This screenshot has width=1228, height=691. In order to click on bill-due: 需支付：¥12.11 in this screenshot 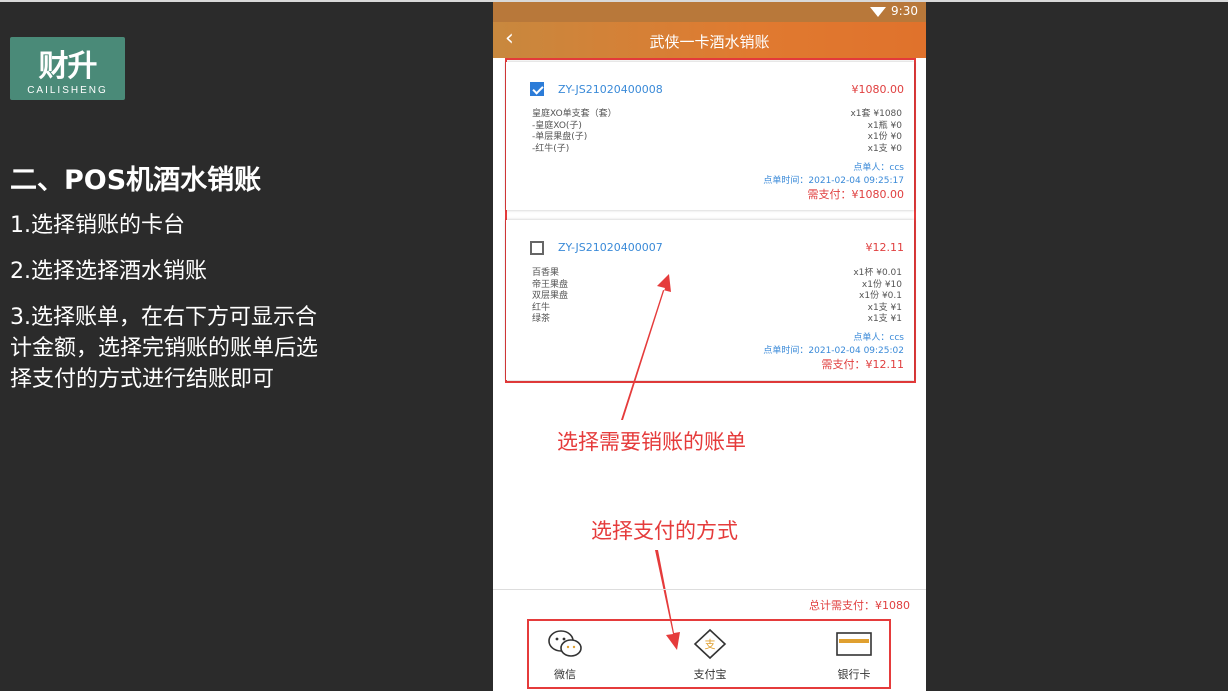, I will do `click(863, 364)`.